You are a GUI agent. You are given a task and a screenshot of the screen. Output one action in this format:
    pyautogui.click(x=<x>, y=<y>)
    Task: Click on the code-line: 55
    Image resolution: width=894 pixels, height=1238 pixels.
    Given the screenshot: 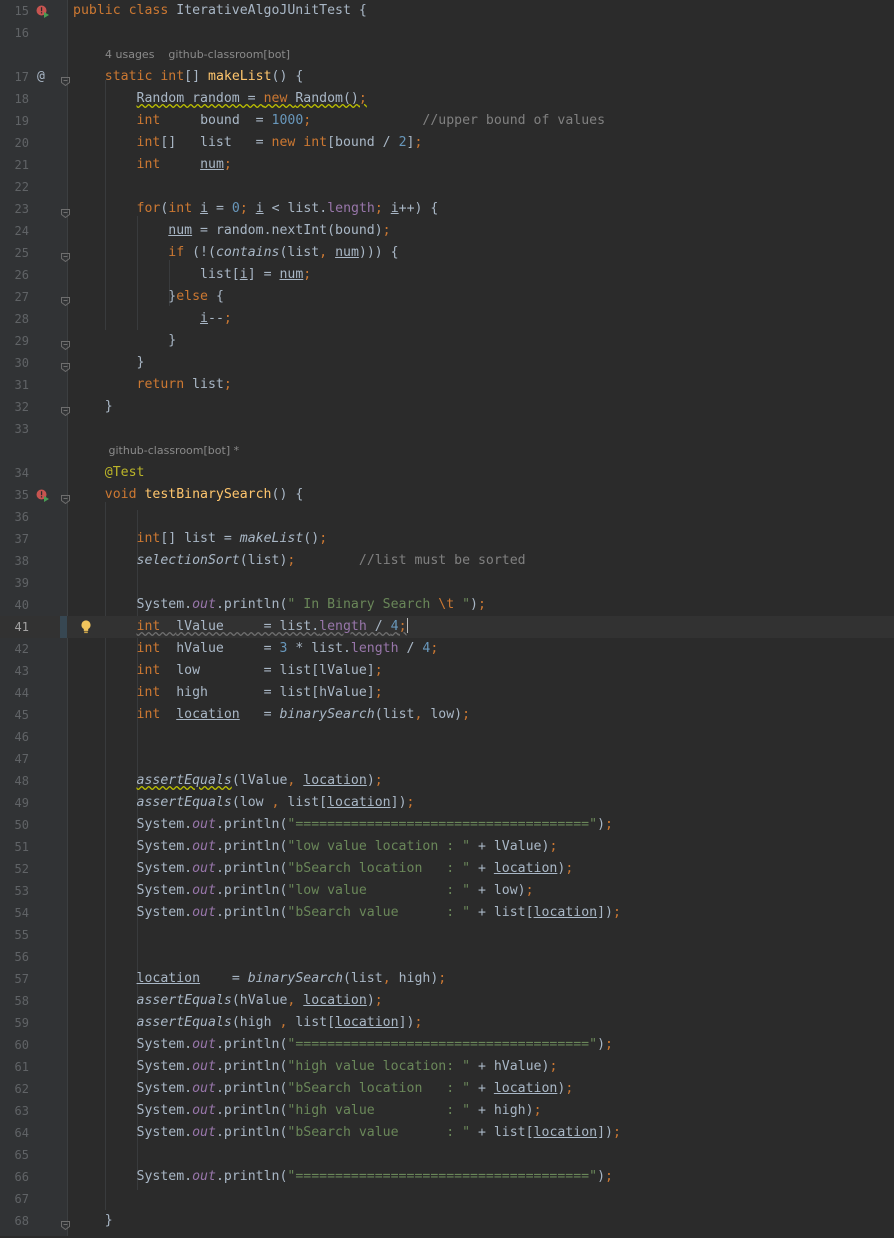 What is the action you would take?
    pyautogui.click(x=447, y=935)
    